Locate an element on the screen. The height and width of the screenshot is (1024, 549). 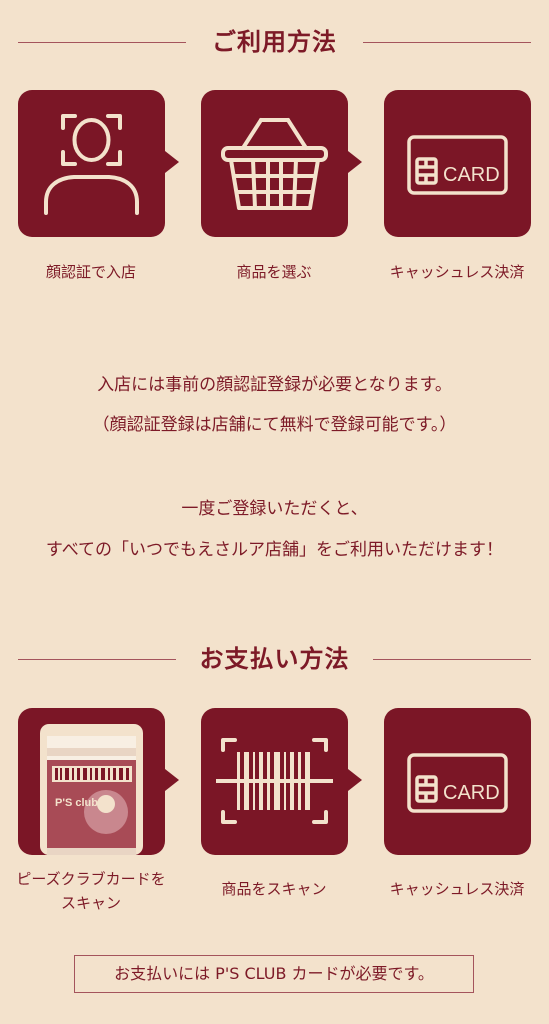
payment-notice: お支払いには P'S CLUB カードが必要です。 is located at coordinates (274, 974).